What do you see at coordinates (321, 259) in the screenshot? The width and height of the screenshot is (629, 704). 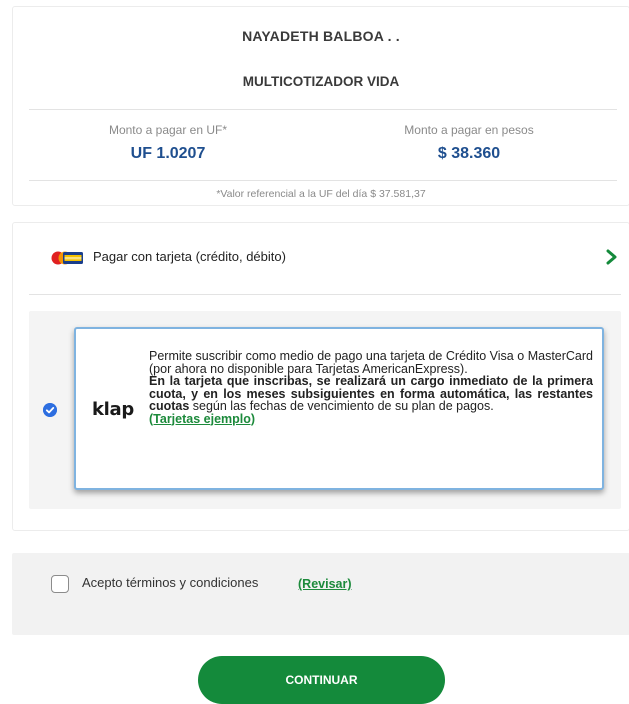 I see `pay-with-card-row: Pagar con tarjeta (crédito, débito)` at bounding box center [321, 259].